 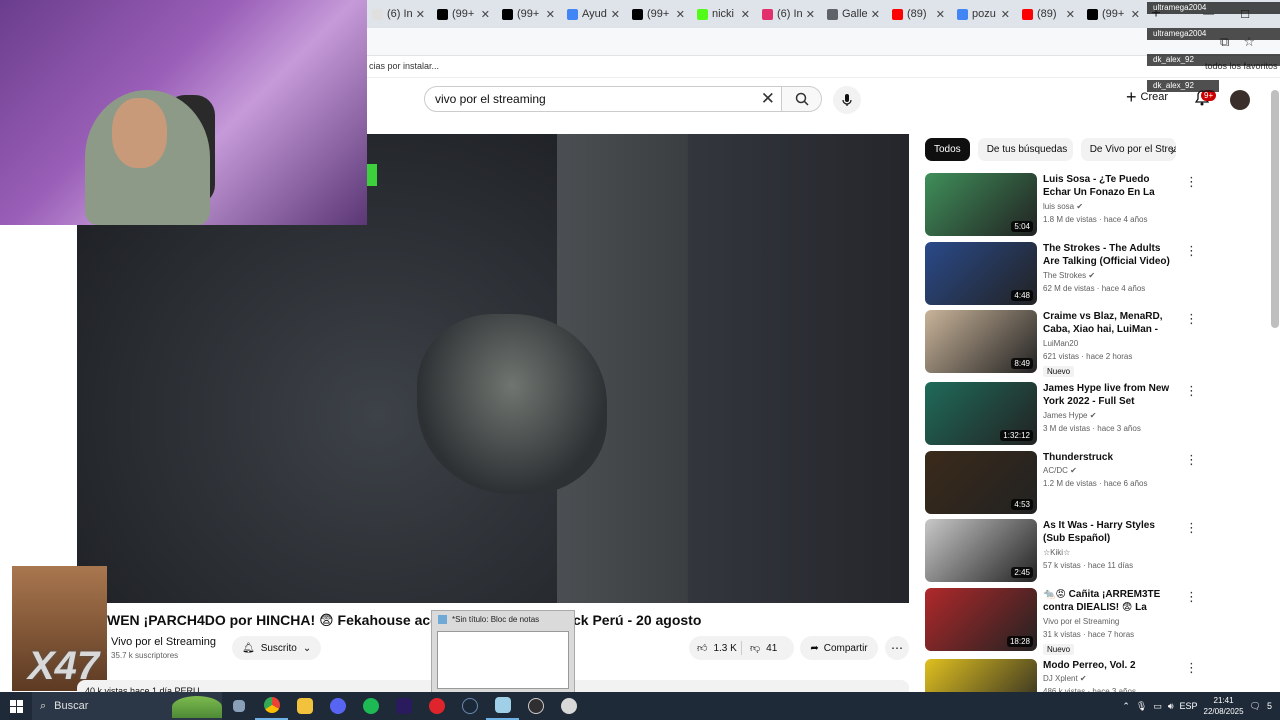 What do you see at coordinates (1063, 206) in the screenshot?
I see `recommendation-channel: luis sosa ✔︎` at bounding box center [1063, 206].